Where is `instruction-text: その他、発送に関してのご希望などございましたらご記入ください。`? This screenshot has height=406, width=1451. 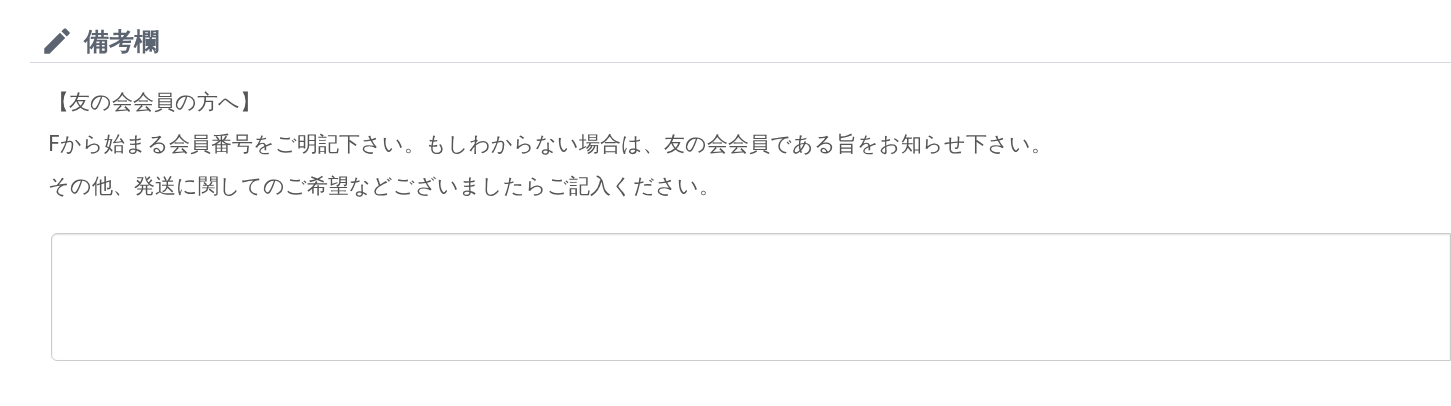
instruction-text: その他、発送に関してのご希望などございましたらご記入ください。 is located at coordinates (384, 186).